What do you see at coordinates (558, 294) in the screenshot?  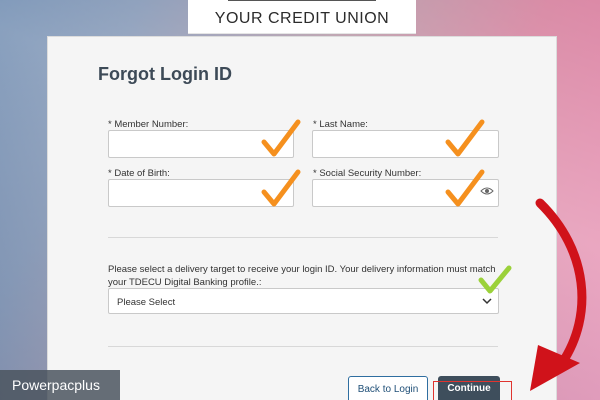 I see `red-arrow-annotation-icon` at bounding box center [558, 294].